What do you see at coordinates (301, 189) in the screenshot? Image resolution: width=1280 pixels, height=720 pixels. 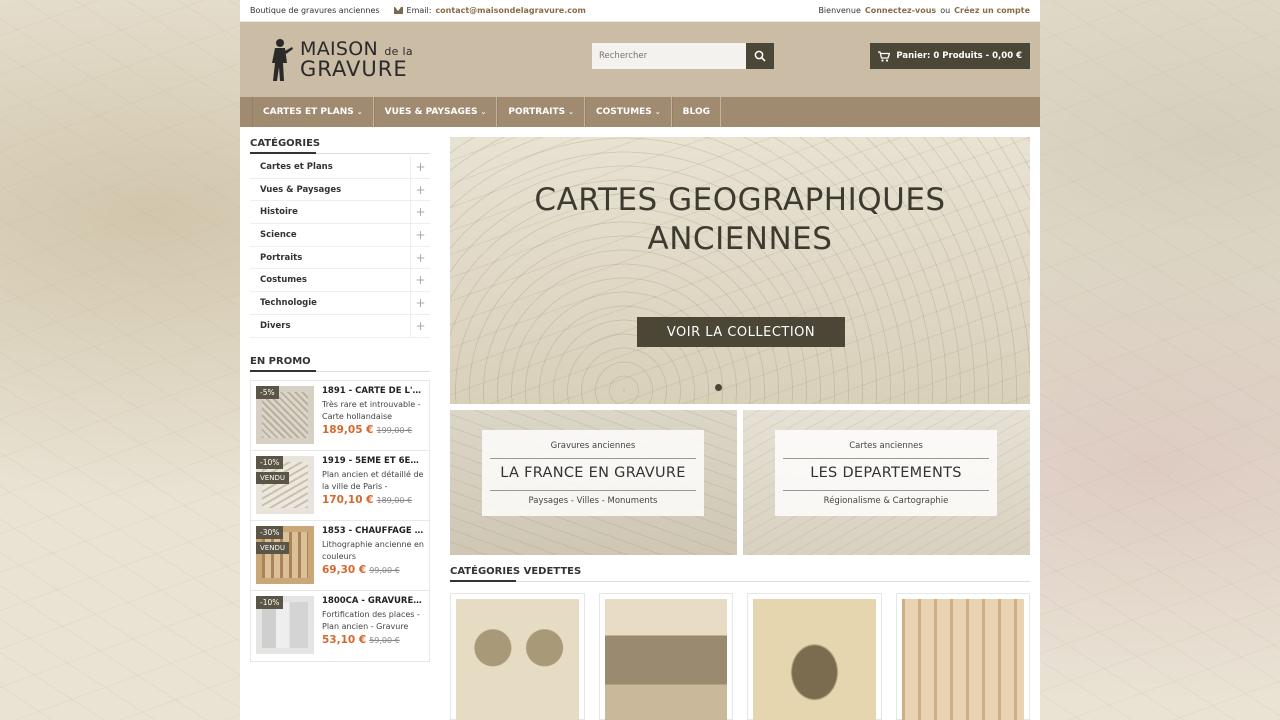 I see `category-label: Vues & Paysages` at bounding box center [301, 189].